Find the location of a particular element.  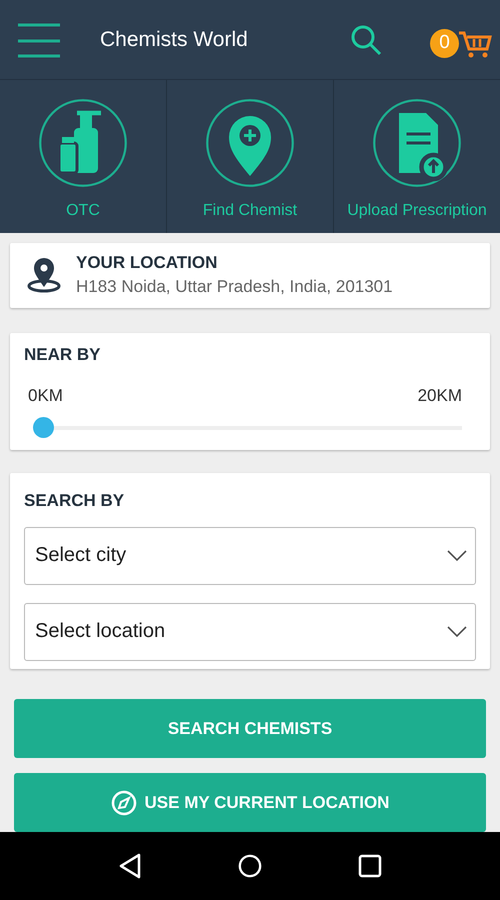

min-distance-label: 0KM is located at coordinates (45, 396).